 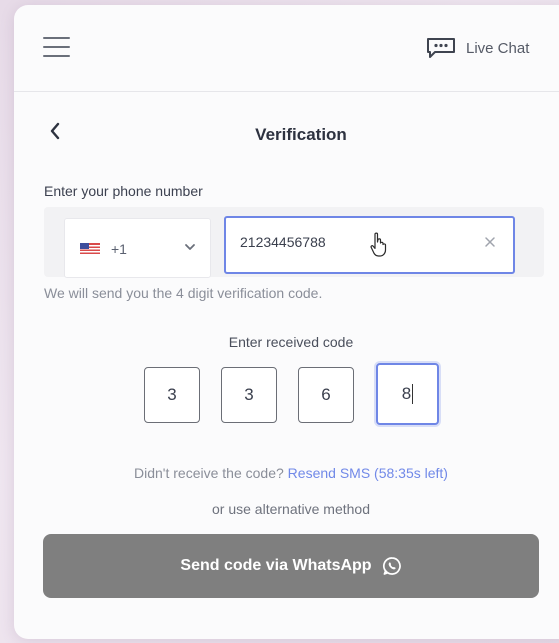 What do you see at coordinates (291, 509) in the screenshot?
I see `alternative-method-text: or use alternative method` at bounding box center [291, 509].